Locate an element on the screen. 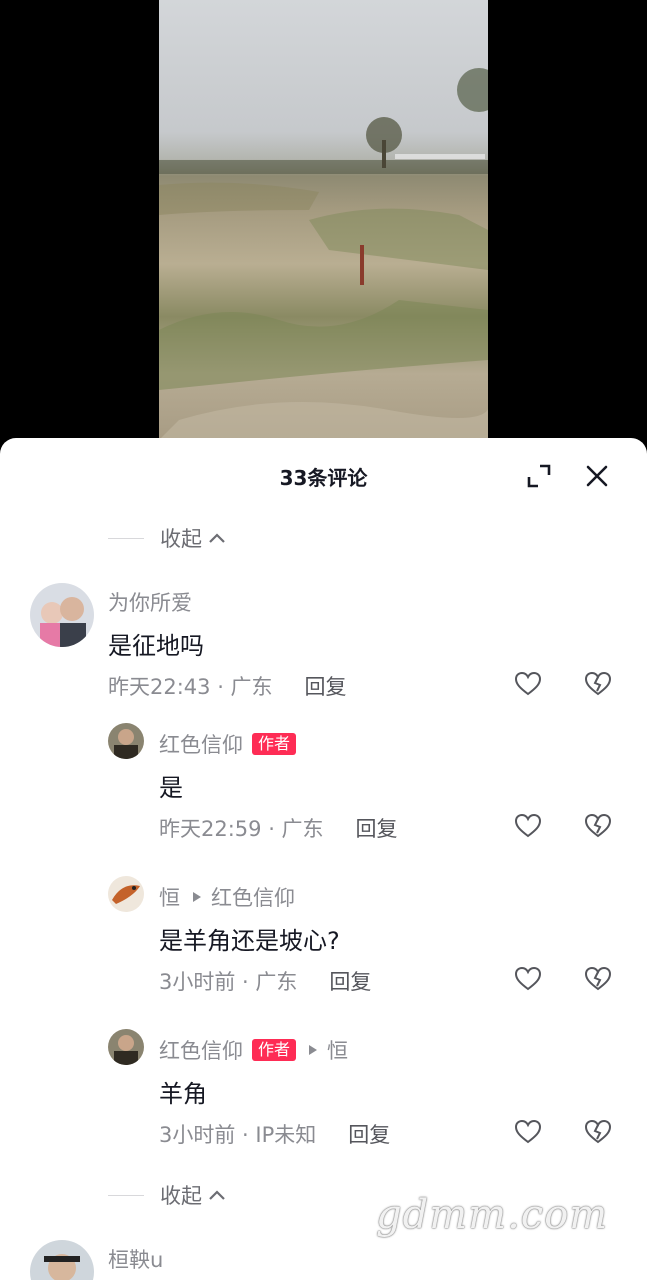 Image resolution: width=647 pixels, height=1280 pixels. comment-username: 为你所爱 is located at coordinates (150, 602).